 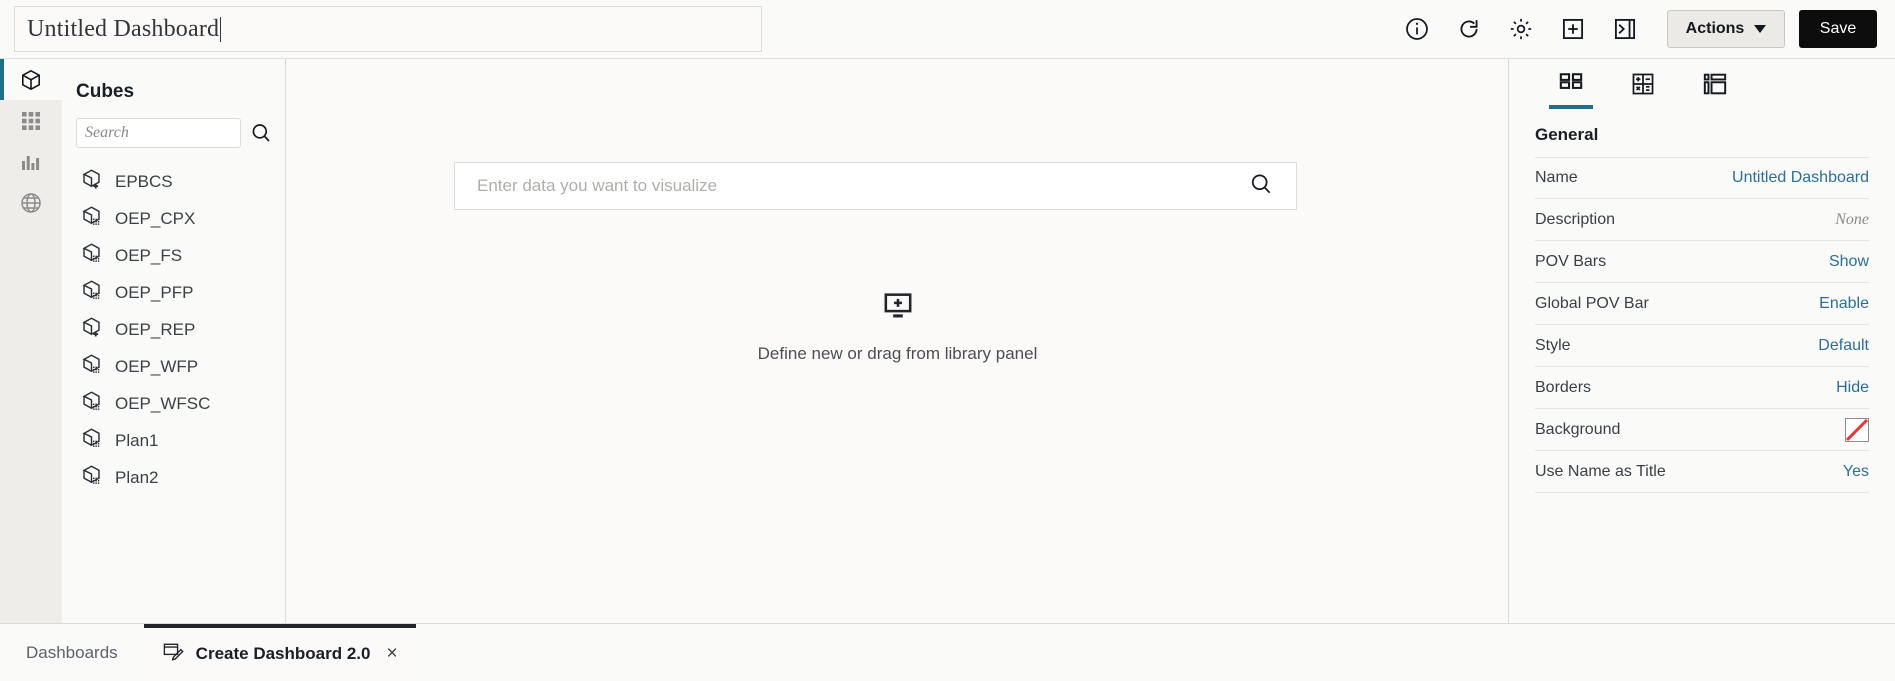 What do you see at coordinates (1702, 472) in the screenshot?
I see `property-row: Use Name as Title Yes` at bounding box center [1702, 472].